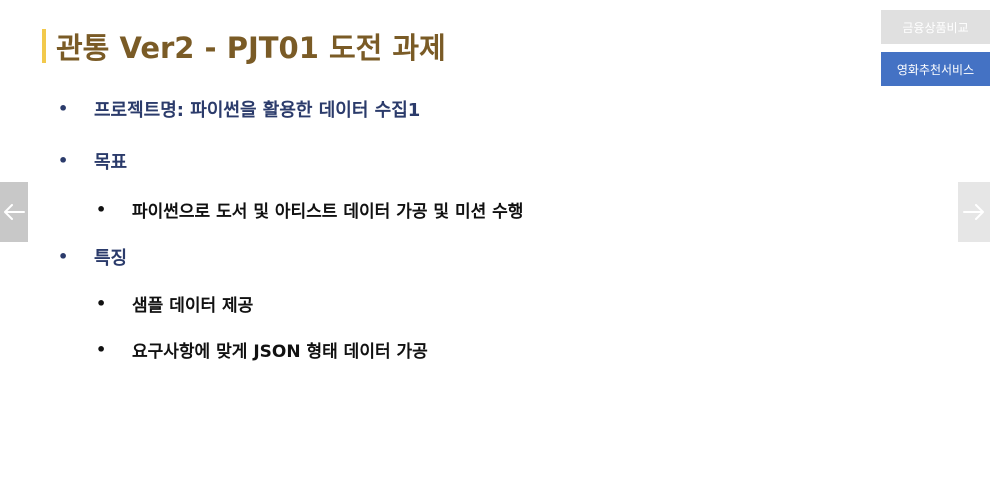  Describe the element at coordinates (935, 27) in the screenshot. I see `tab-financial-products: 금융상품비교` at that location.